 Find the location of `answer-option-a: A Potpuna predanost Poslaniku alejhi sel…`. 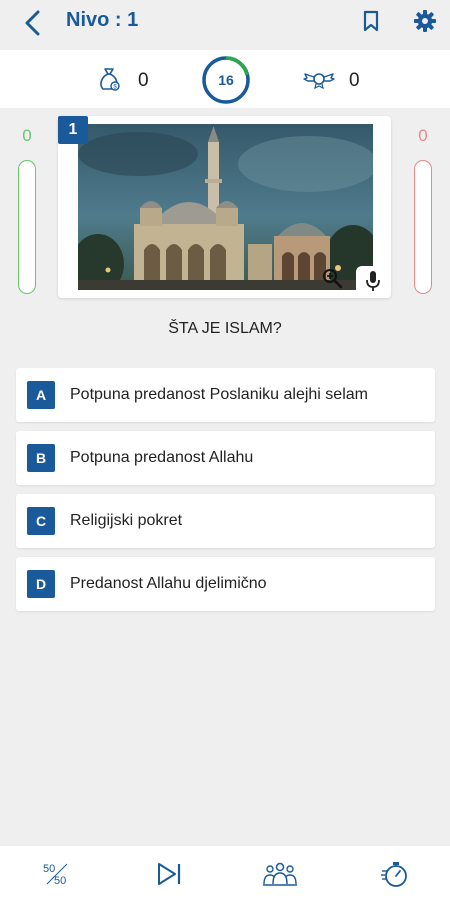

answer-option-a: A Potpuna predanost Poslaniku alejhi sel… is located at coordinates (225, 395).